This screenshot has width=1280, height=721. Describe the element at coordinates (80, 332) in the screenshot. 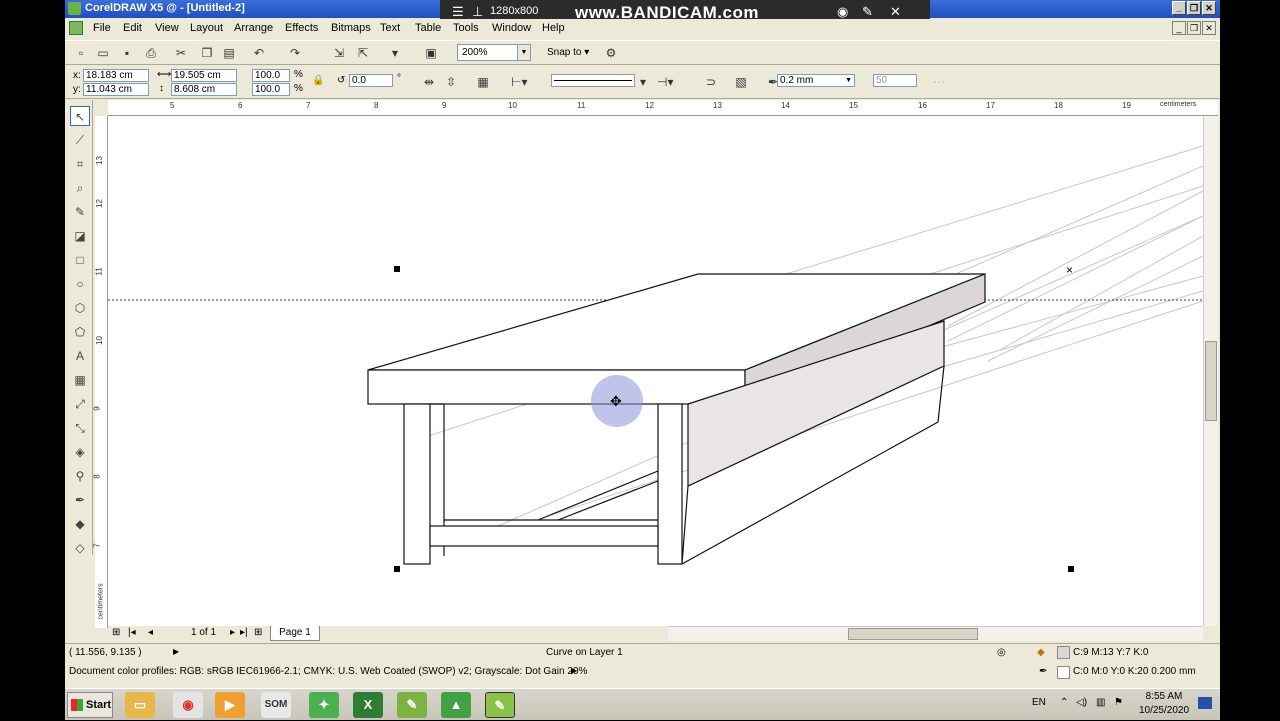

I see `basic-shapes-tool-icon: ⬠` at that location.